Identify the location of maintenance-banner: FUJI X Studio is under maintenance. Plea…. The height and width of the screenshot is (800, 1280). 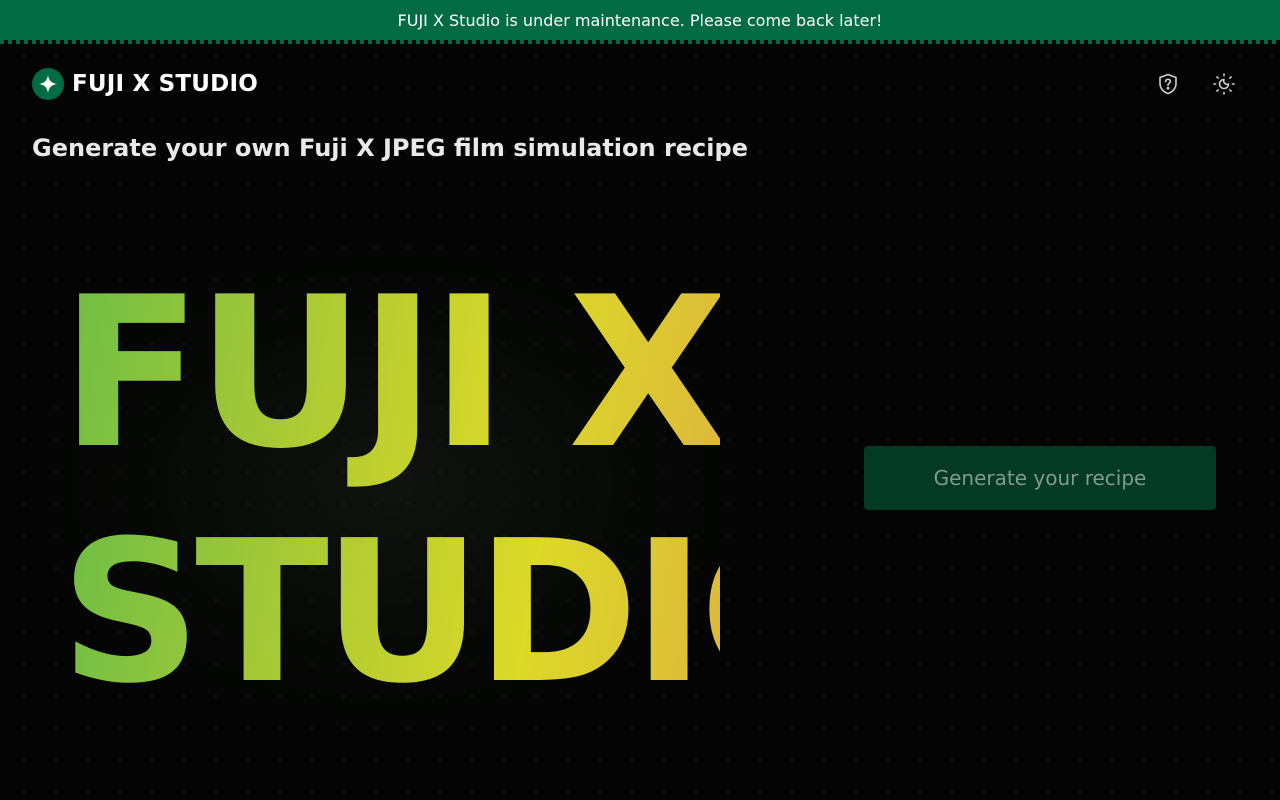
(640, 20).